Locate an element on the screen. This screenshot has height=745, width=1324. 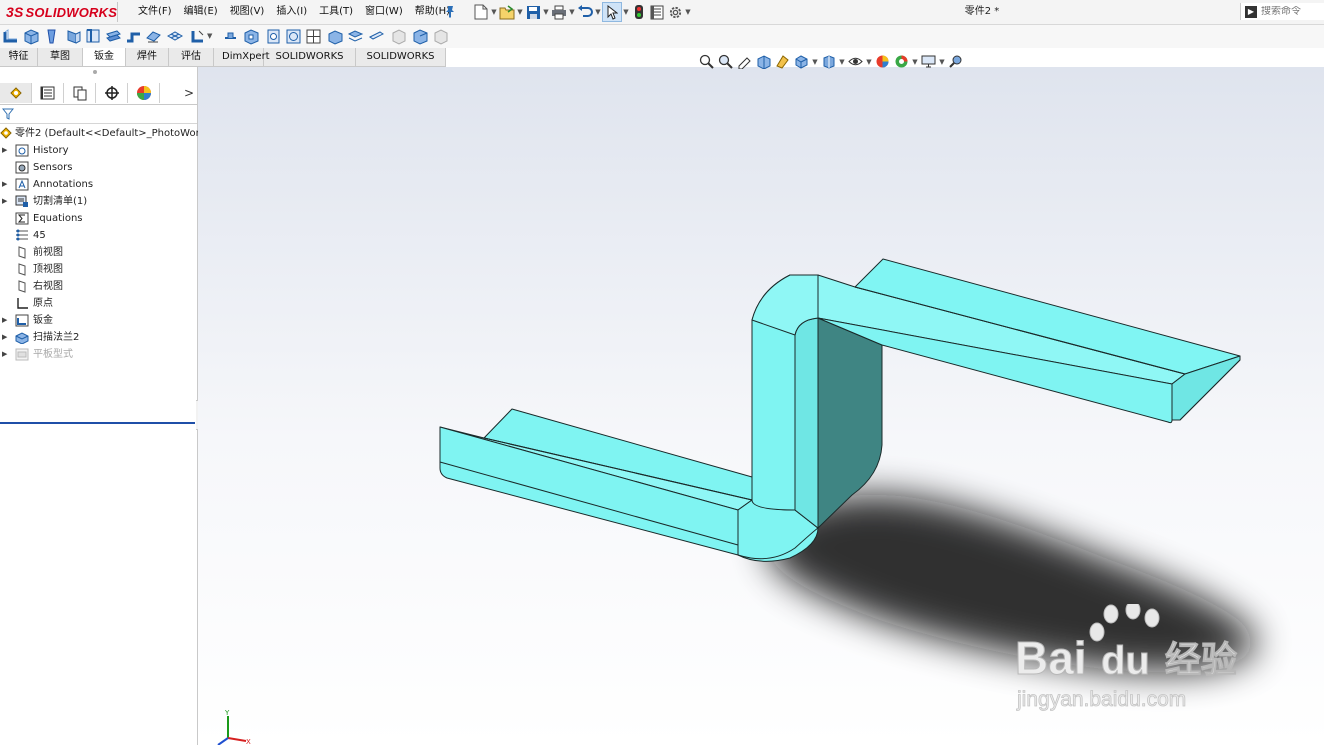
tree-item-sheet-metal: ▶ 钣金 is located at coordinates (98, 320).